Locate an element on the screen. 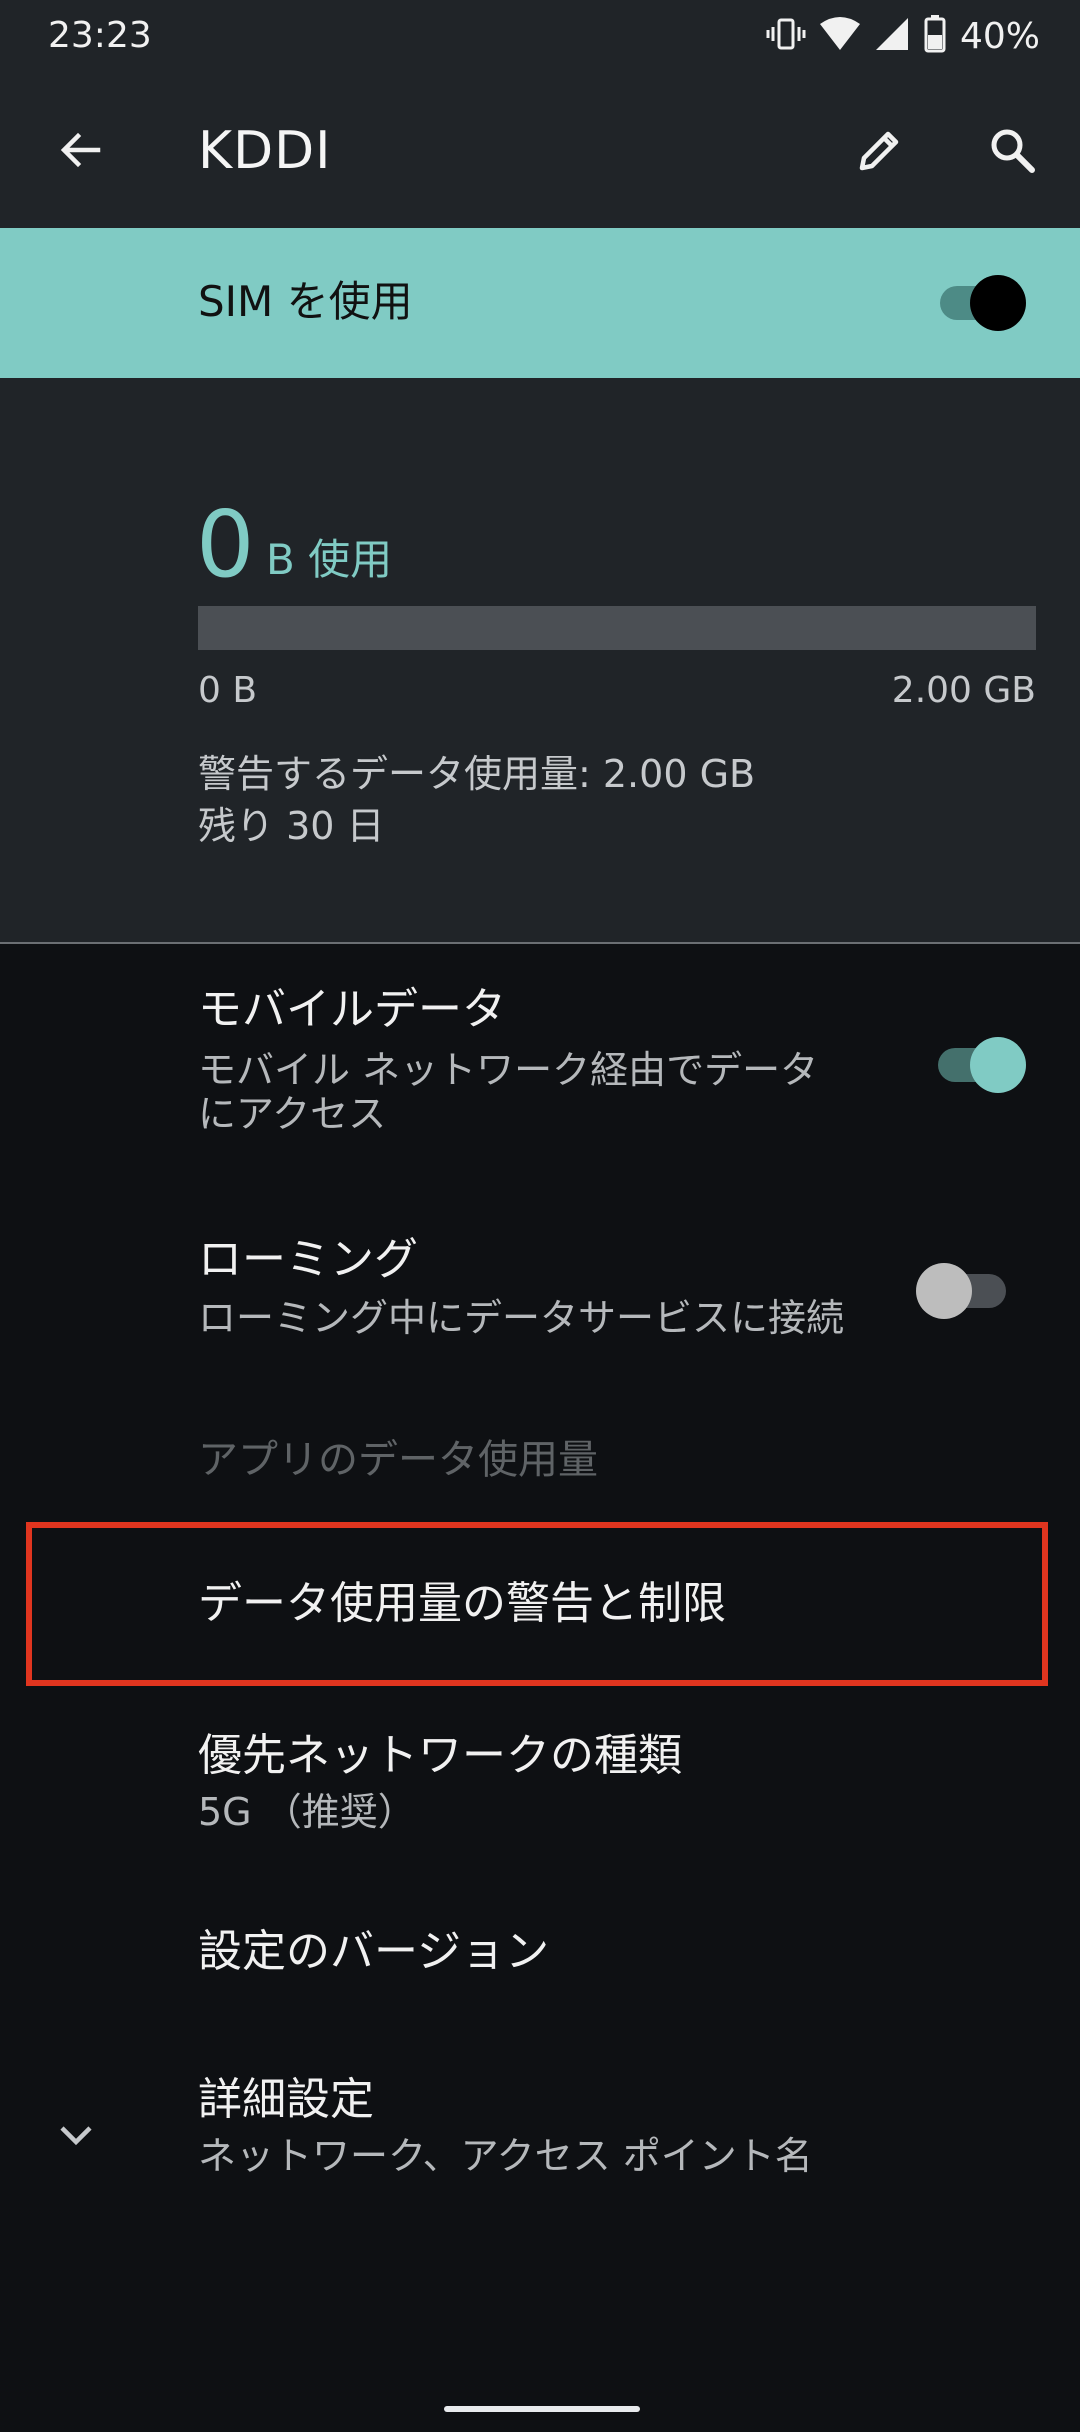 Image resolution: width=1080 pixels, height=2432 pixels. vibrate-icon is located at coordinates (786, 36).